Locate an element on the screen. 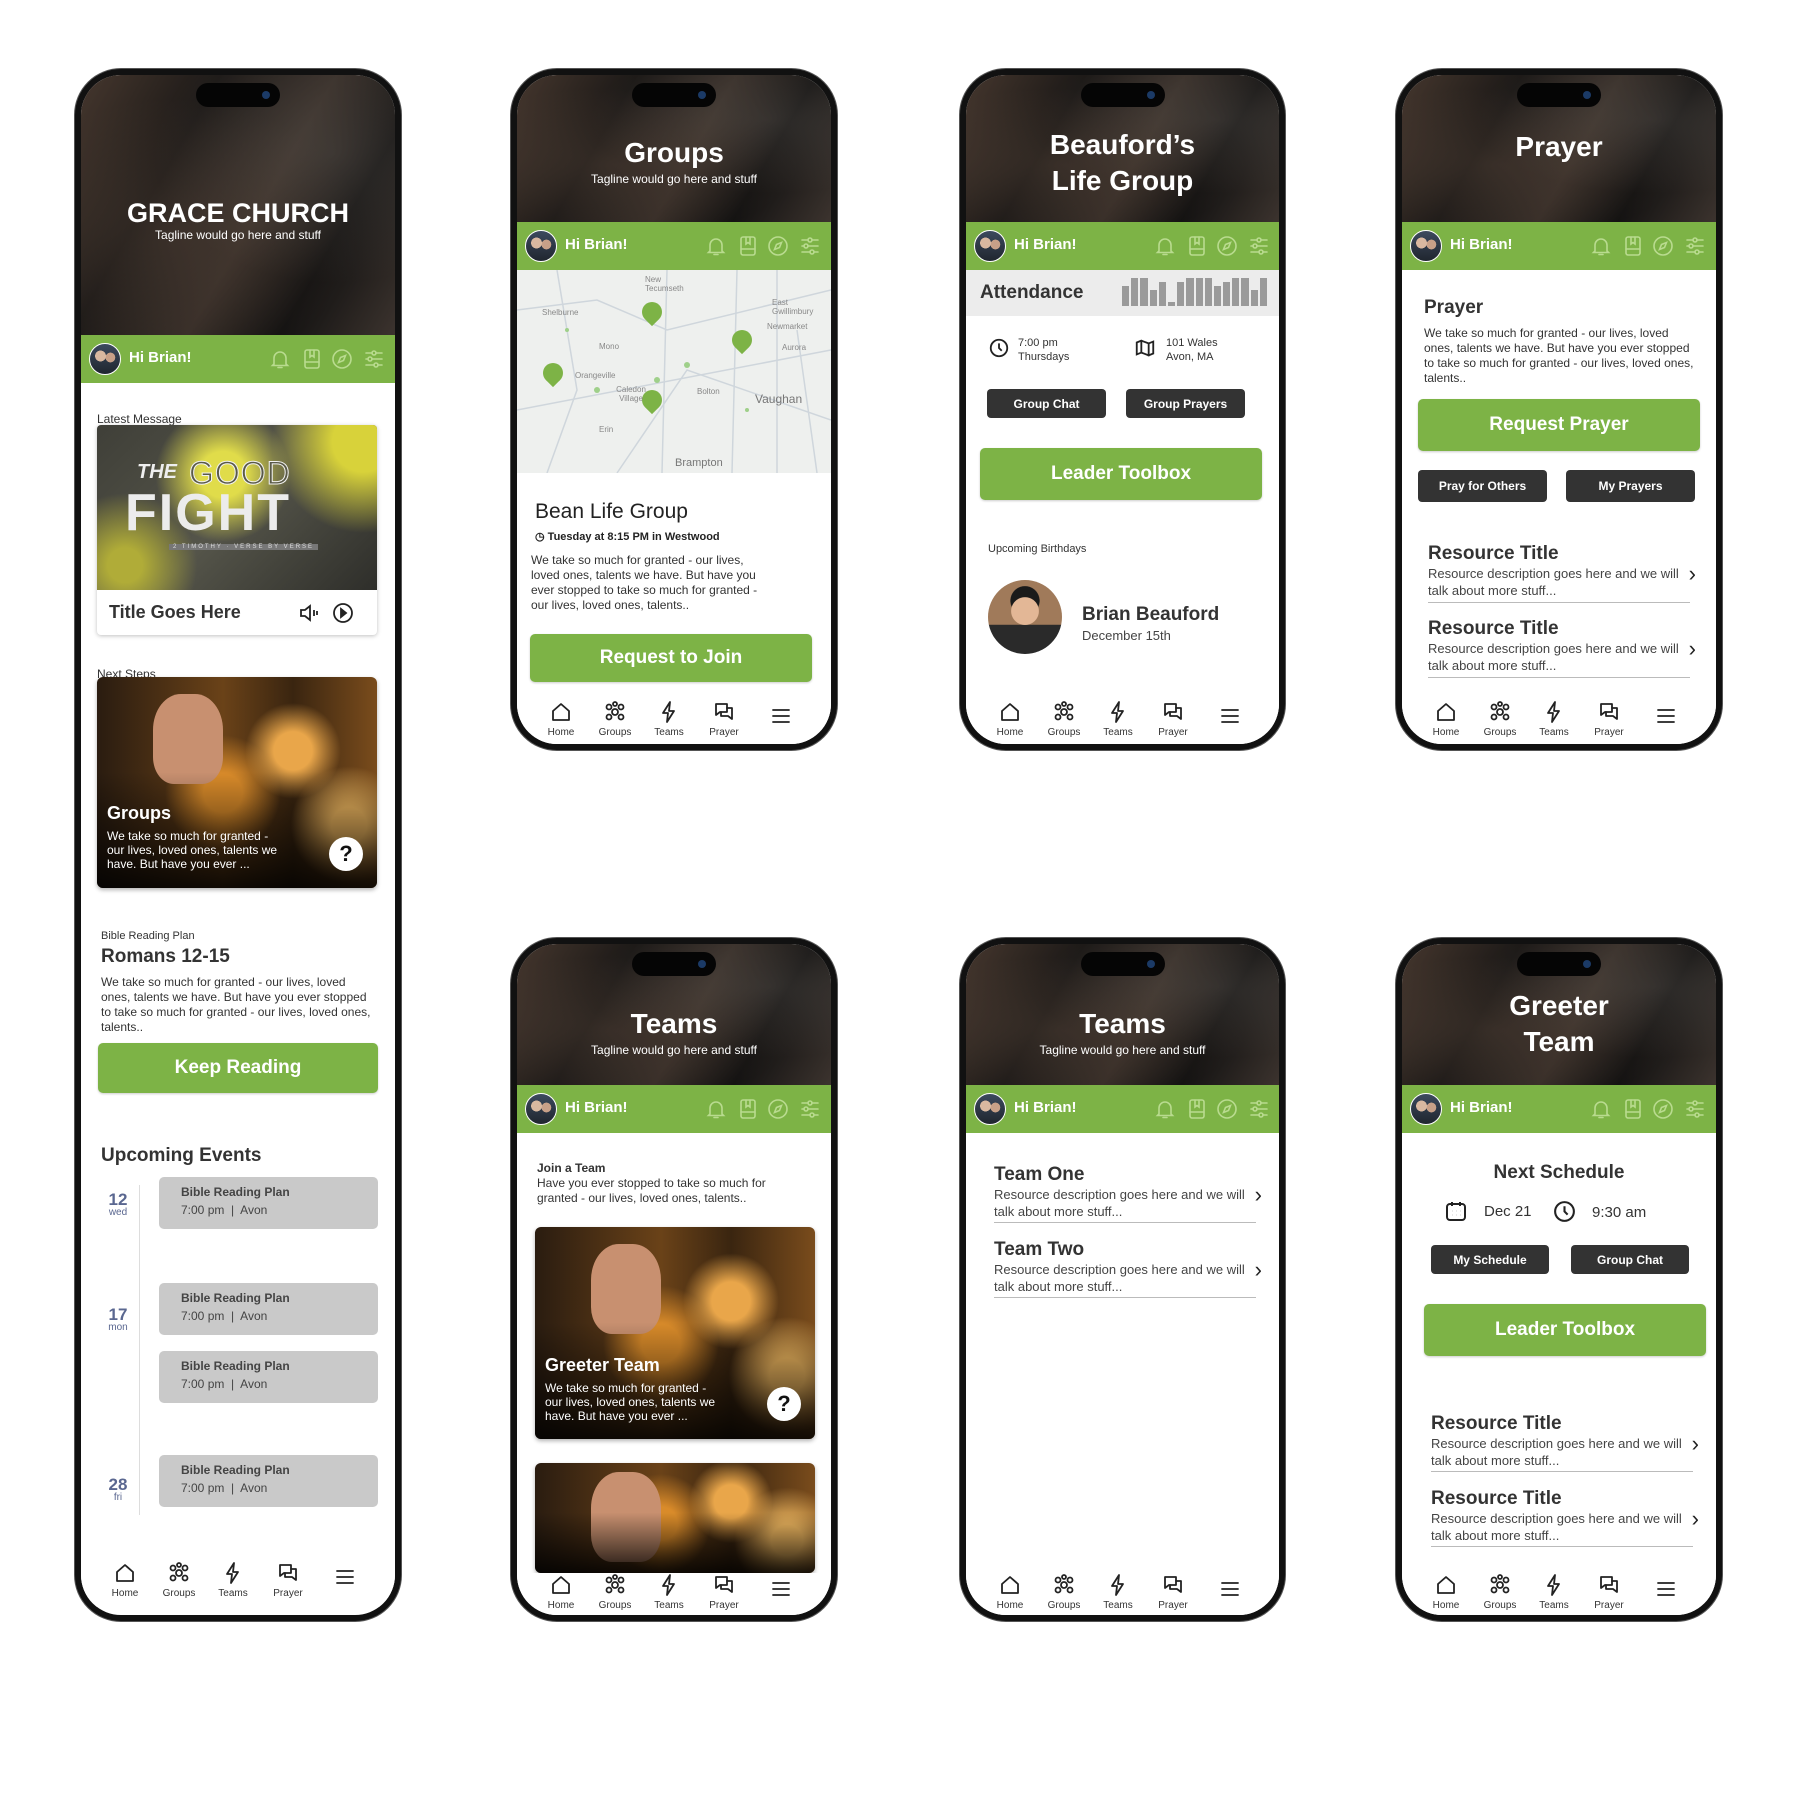  audio-icon is located at coordinates (309, 615).